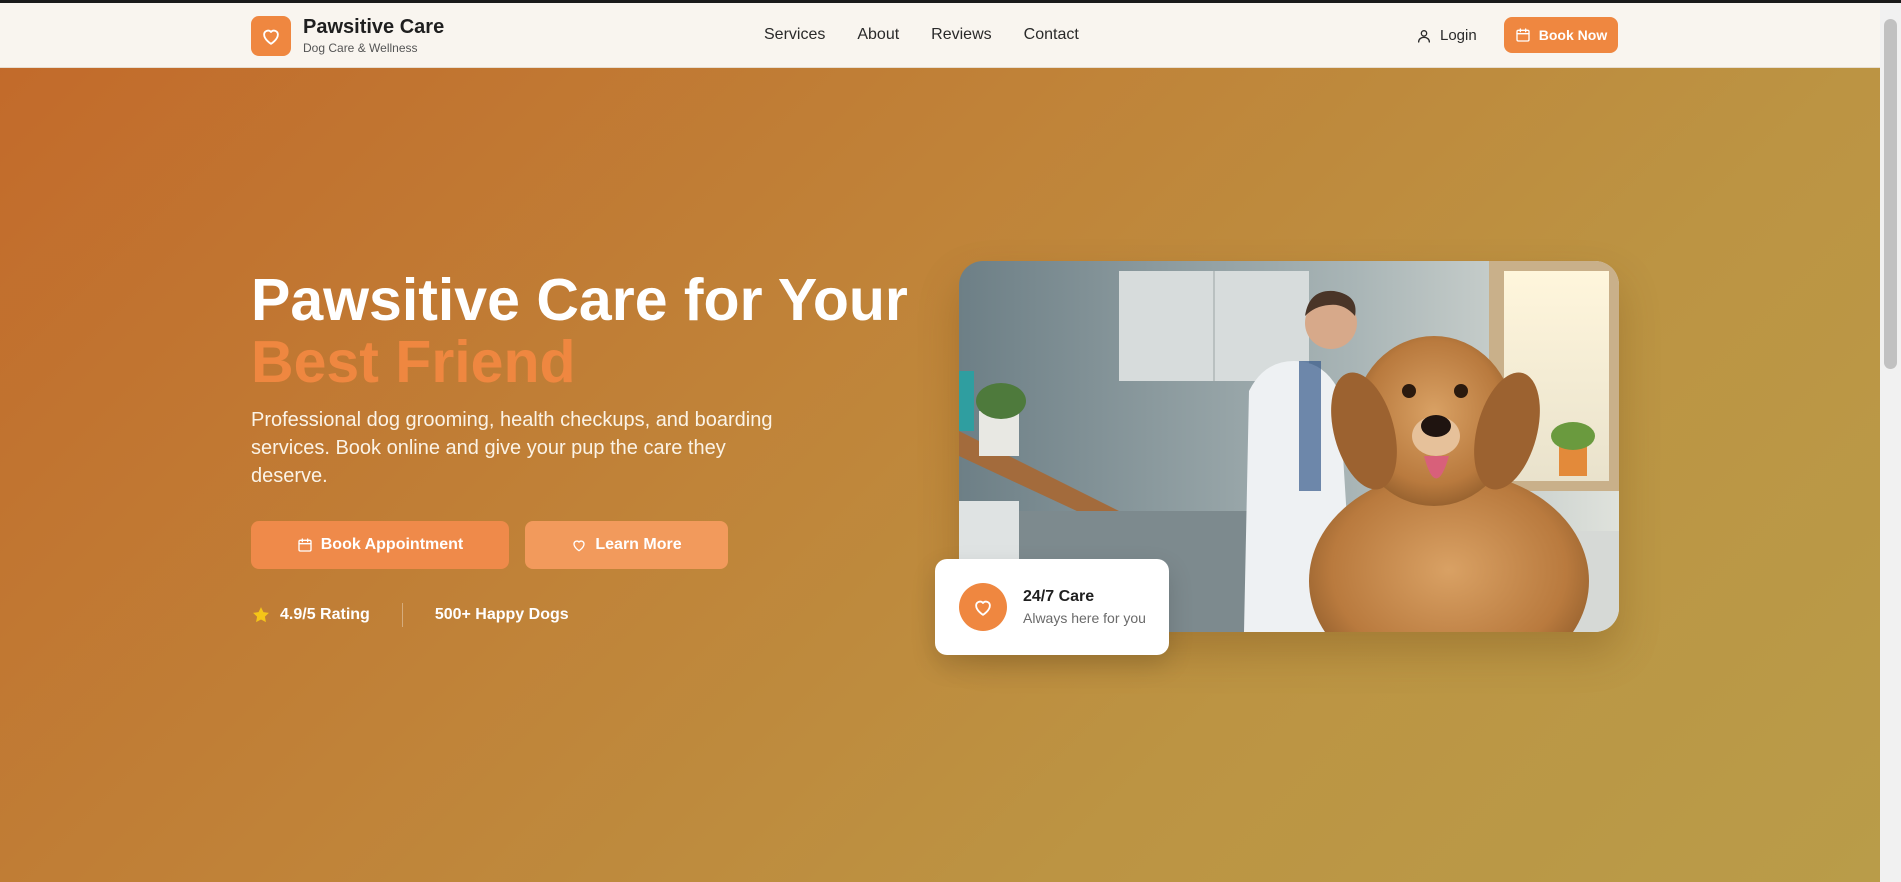 Image resolution: width=1901 pixels, height=882 pixels. What do you see at coordinates (1573, 35) in the screenshot?
I see `book-now-label: Book Now` at bounding box center [1573, 35].